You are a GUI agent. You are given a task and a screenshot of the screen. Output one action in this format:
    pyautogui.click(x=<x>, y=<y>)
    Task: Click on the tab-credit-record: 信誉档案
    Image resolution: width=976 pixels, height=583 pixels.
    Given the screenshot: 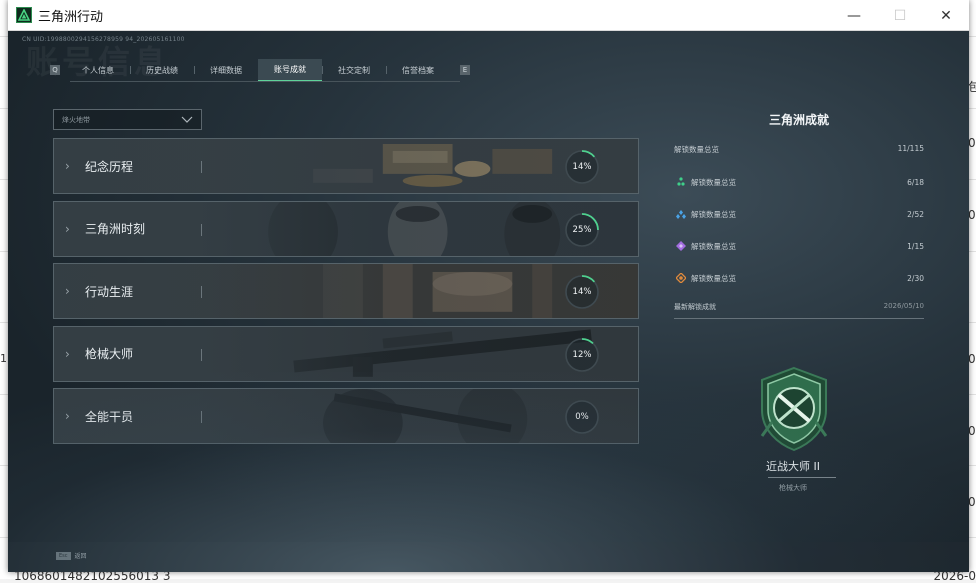 What is the action you would take?
    pyautogui.click(x=418, y=70)
    